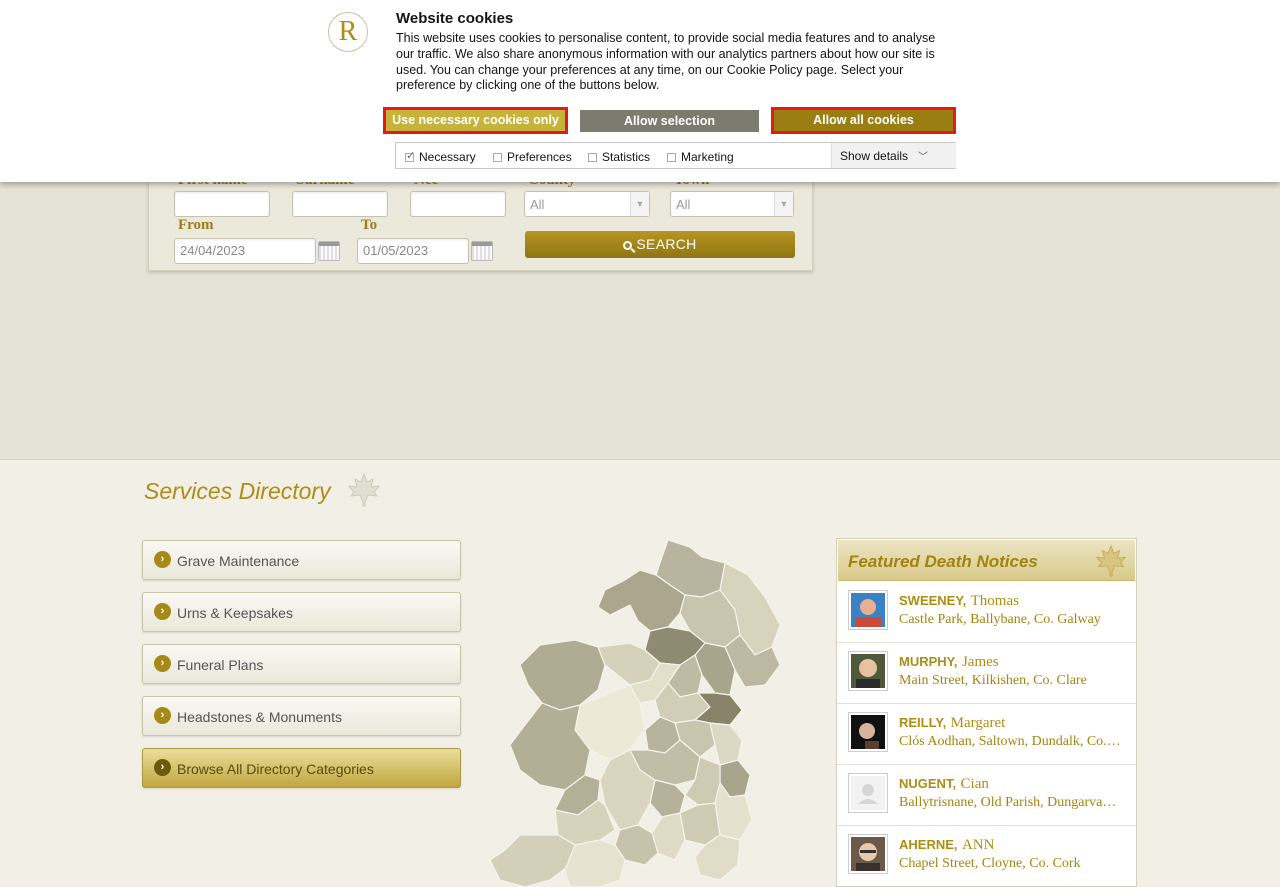 This screenshot has height=887, width=1280. Describe the element at coordinates (923, 157) in the screenshot. I see `chevron-down-icon: ﹀` at that location.